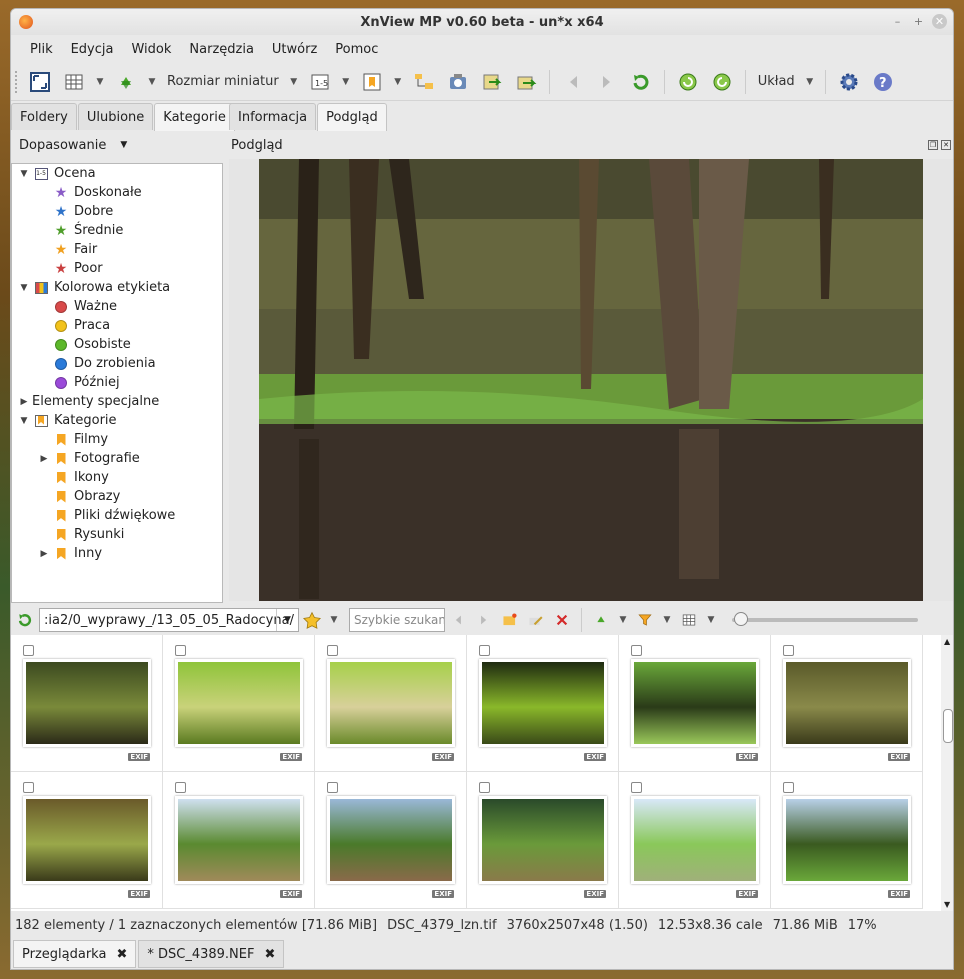 This screenshot has width=964, height=979. What do you see at coordinates (273, 116) in the screenshot?
I see `tab-informacja: Informacja` at bounding box center [273, 116].